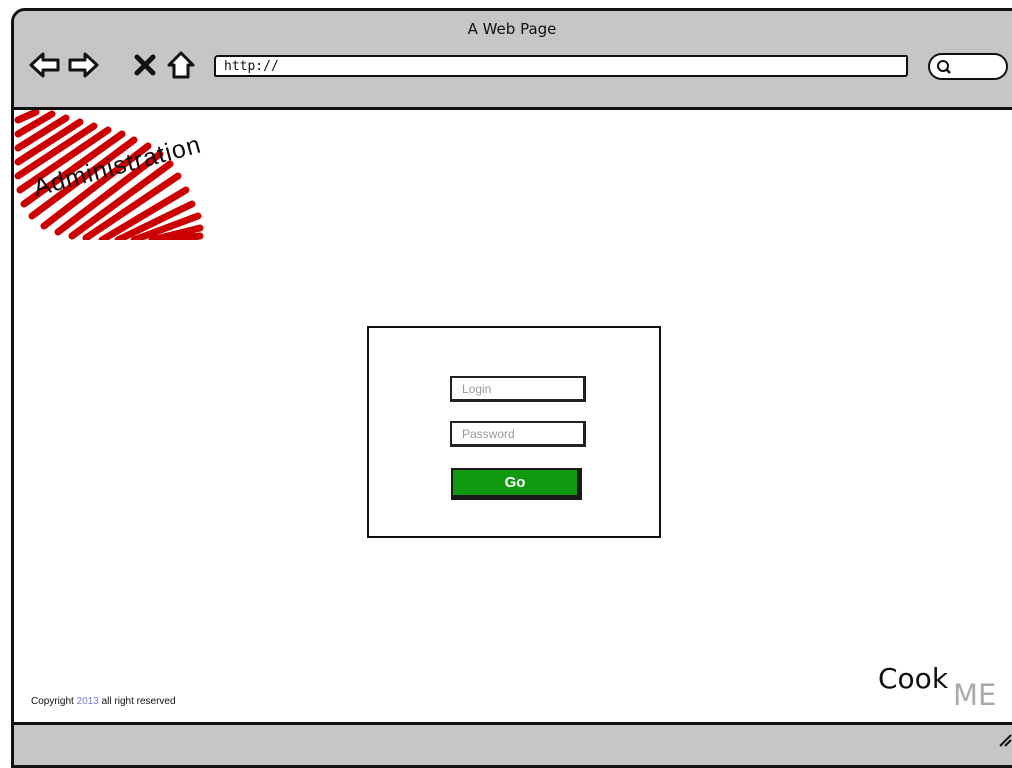  I want to click on stop-icon, so click(145, 65).